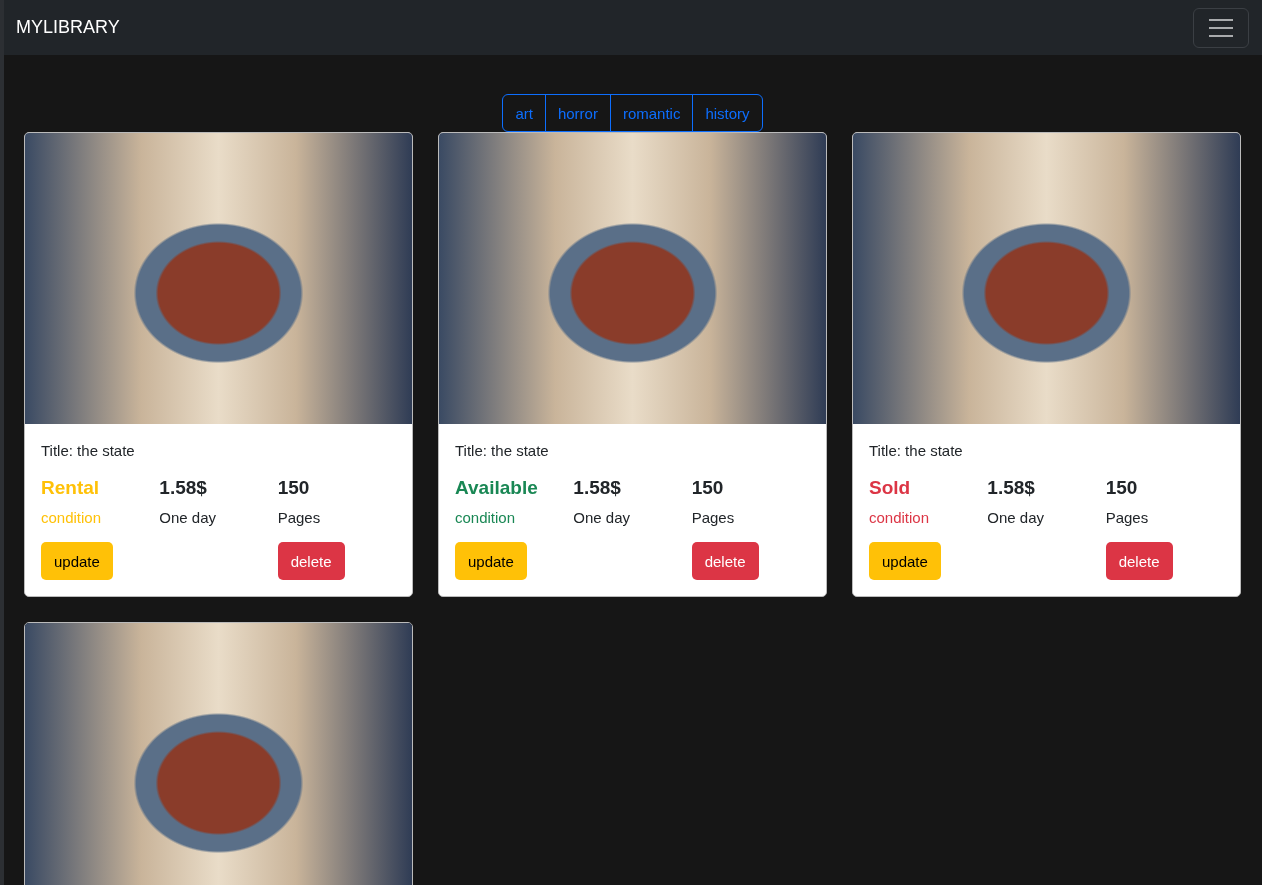  What do you see at coordinates (890, 488) in the screenshot?
I see `status-label: Sold` at bounding box center [890, 488].